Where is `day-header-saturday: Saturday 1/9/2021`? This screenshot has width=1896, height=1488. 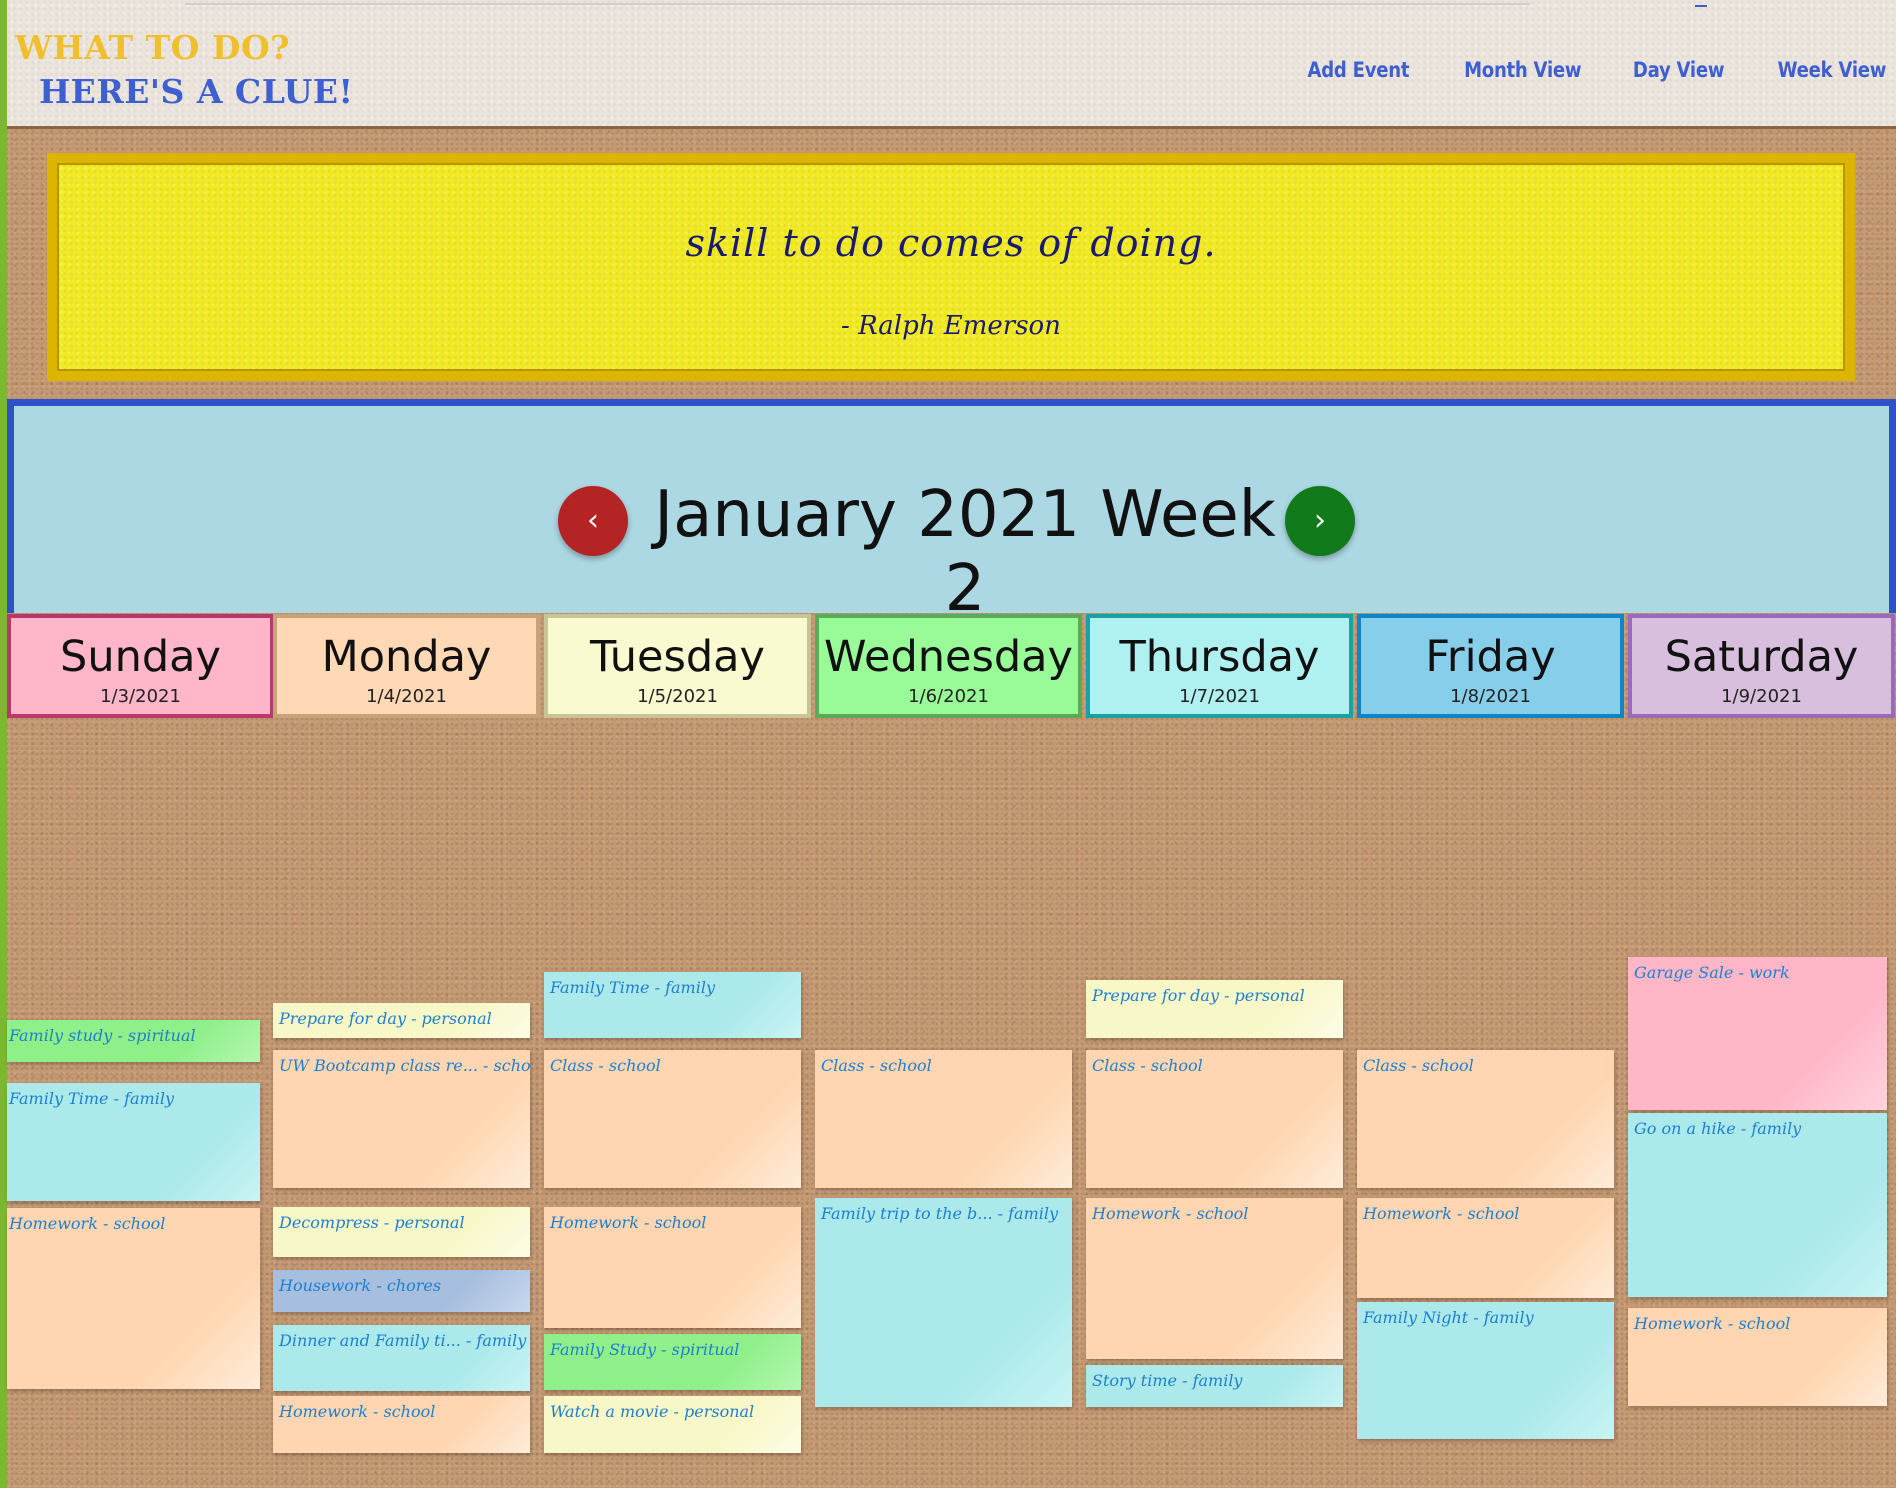 day-header-saturday: Saturday 1/9/2021 is located at coordinates (1761, 666).